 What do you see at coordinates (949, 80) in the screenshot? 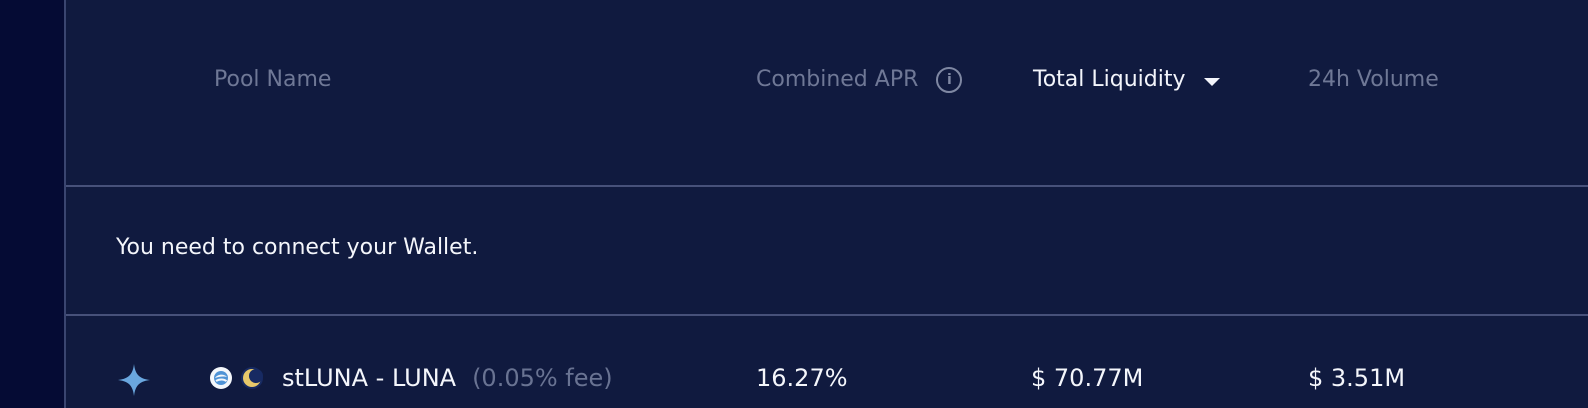
I see `info-icon: i` at bounding box center [949, 80].